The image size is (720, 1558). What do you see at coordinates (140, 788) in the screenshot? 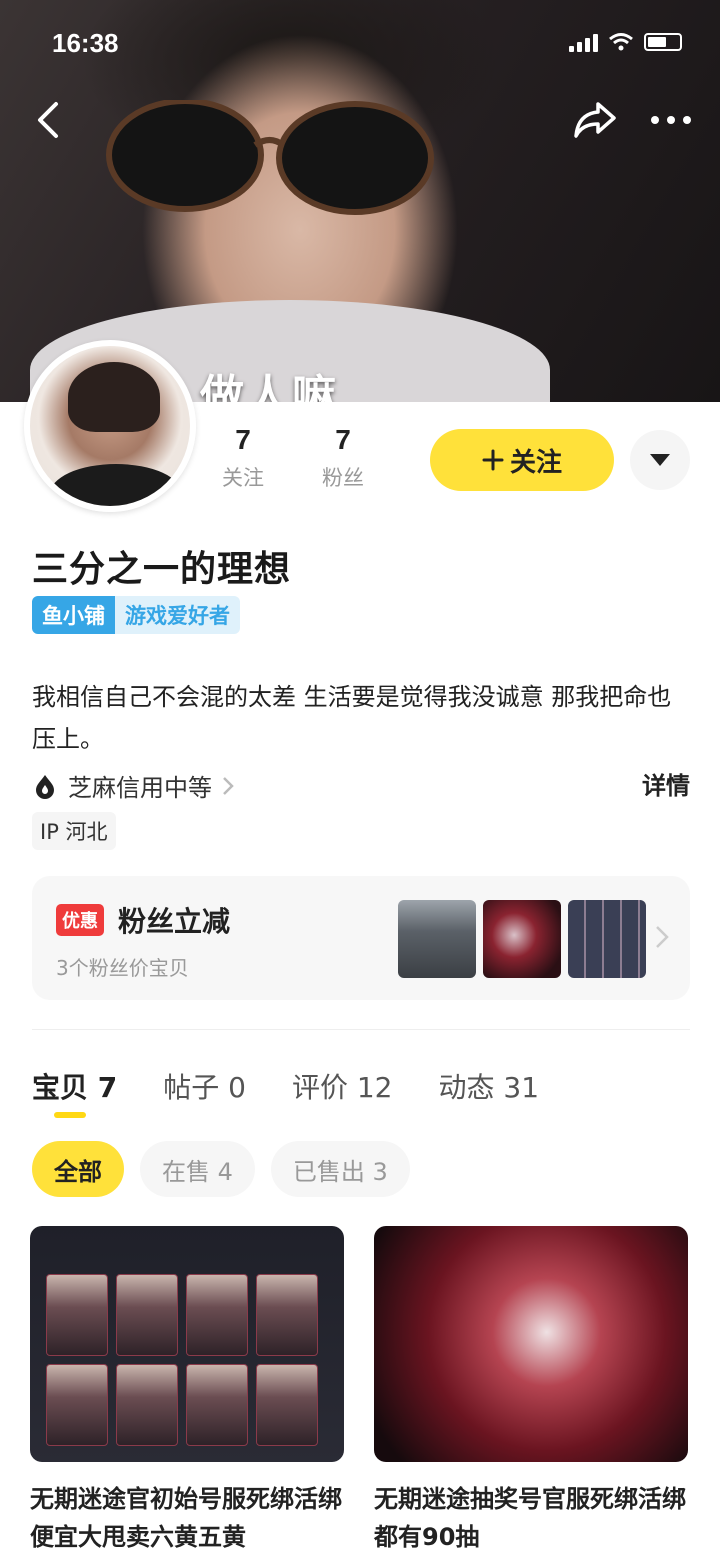
I see `credit-label: 芝麻信用中等` at bounding box center [140, 788].